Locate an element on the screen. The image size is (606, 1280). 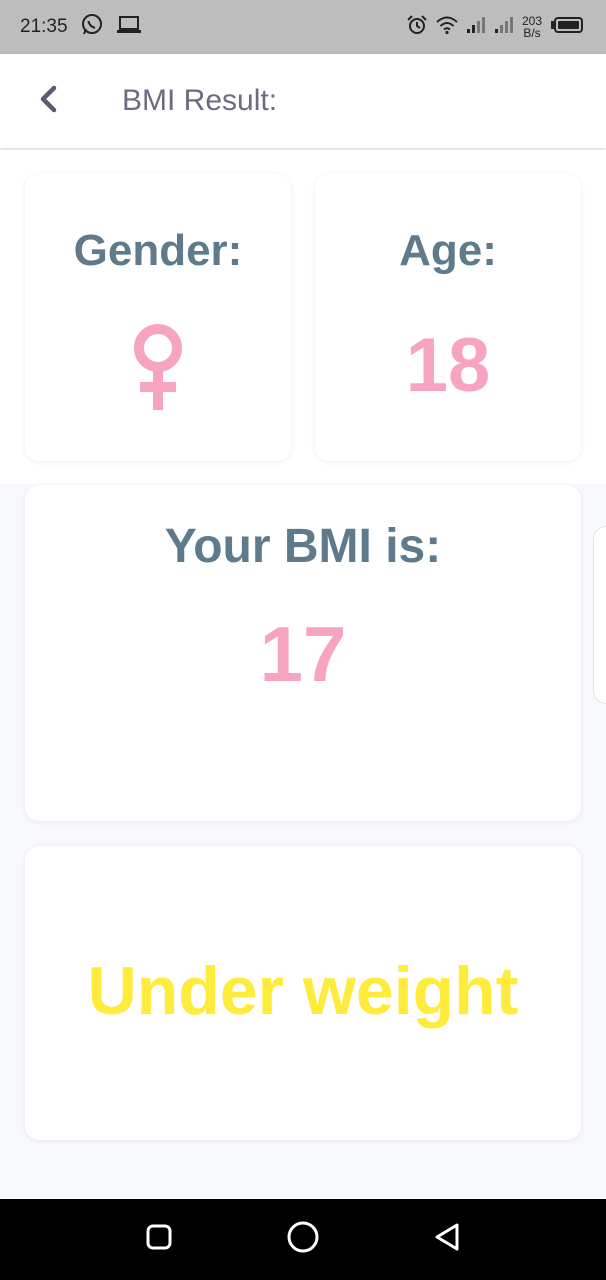
bmi-value: 17 is located at coordinates (303, 654).